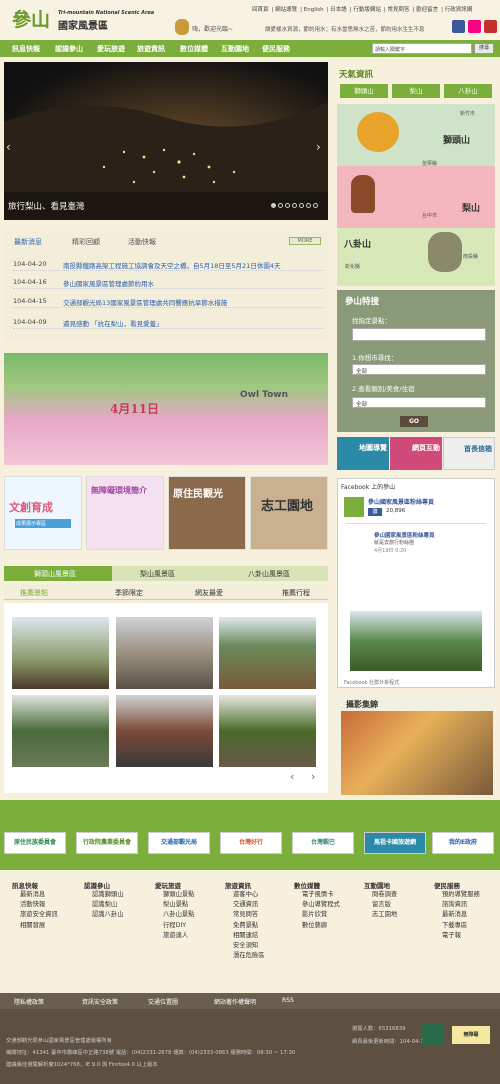 This screenshot has width=500, height=1084. I want to click on logo: 參山, so click(31, 18).